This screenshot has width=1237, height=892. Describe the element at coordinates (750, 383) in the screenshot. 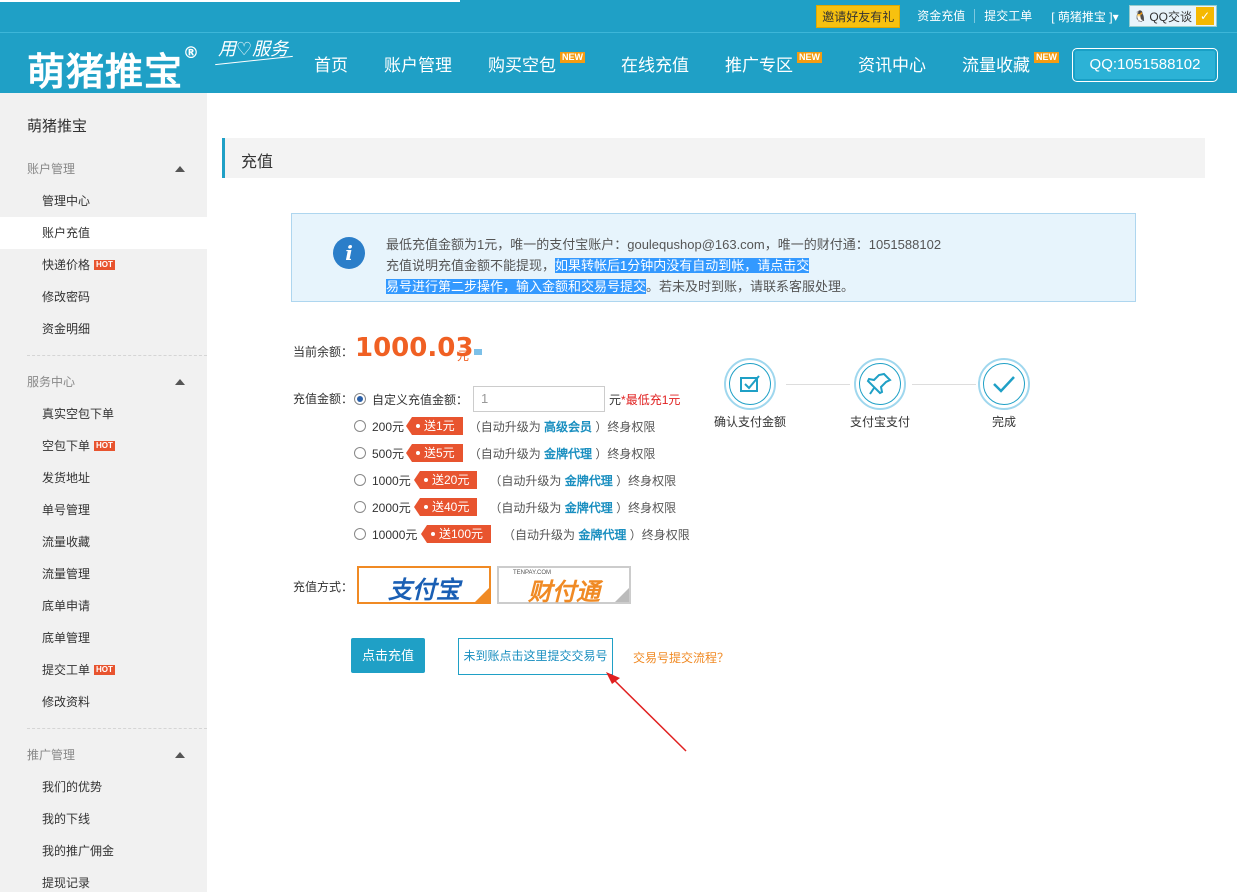

I see `edit-check-icon` at that location.